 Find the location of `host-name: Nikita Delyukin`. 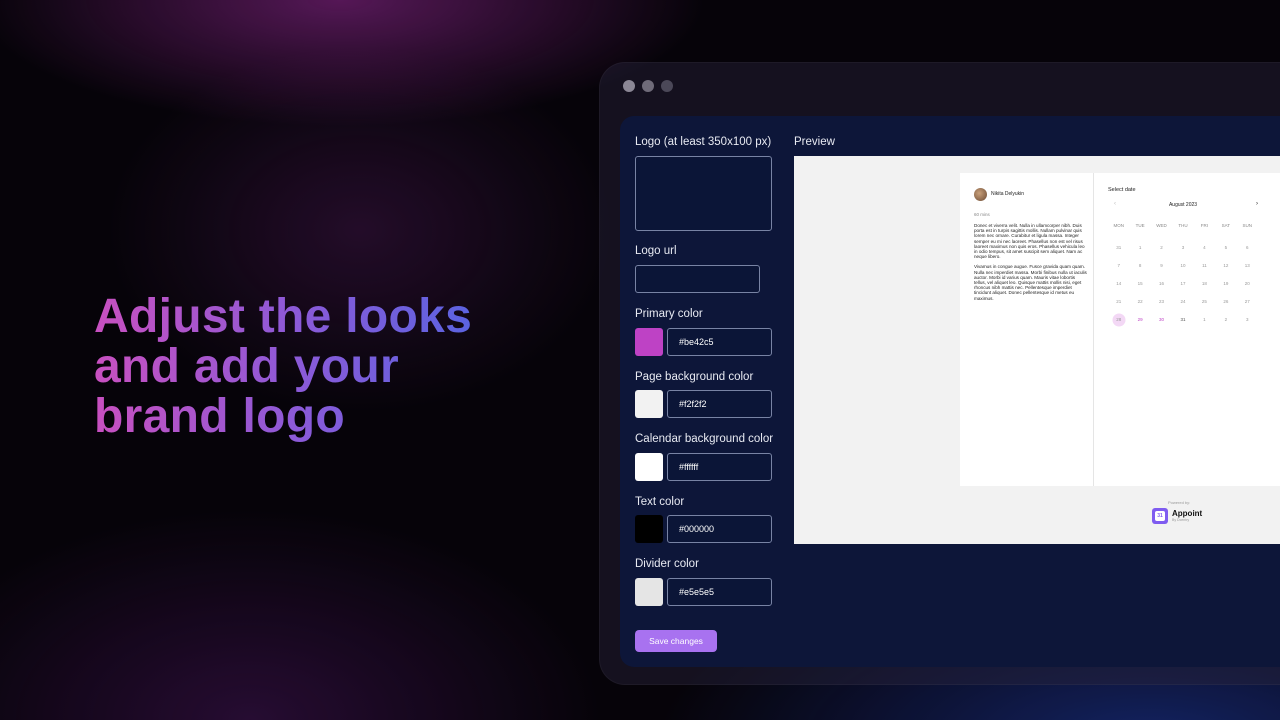

host-name: Nikita Delyukin is located at coordinates (1008, 194).